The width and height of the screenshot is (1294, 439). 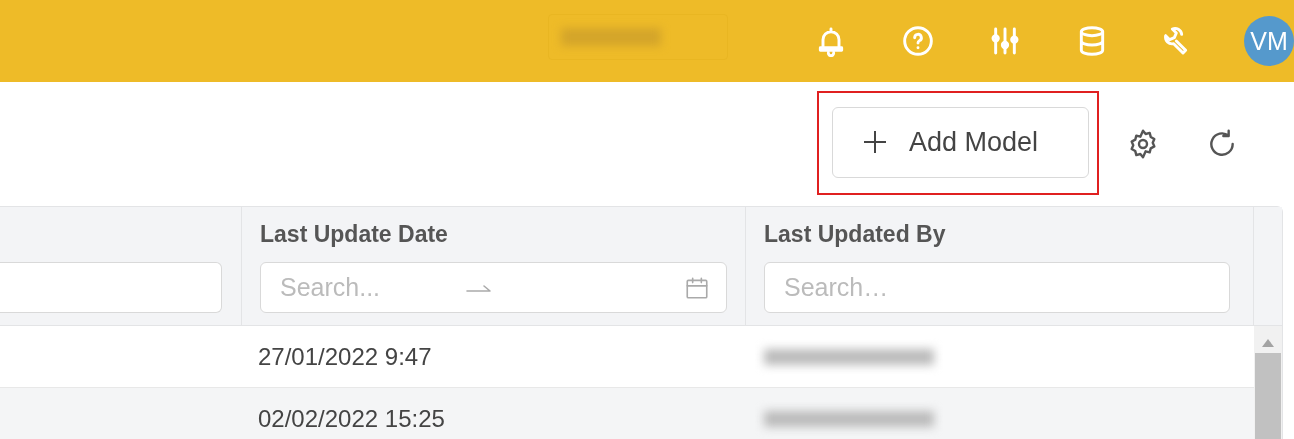 What do you see at coordinates (111, 287) in the screenshot?
I see `search-field` at bounding box center [111, 287].